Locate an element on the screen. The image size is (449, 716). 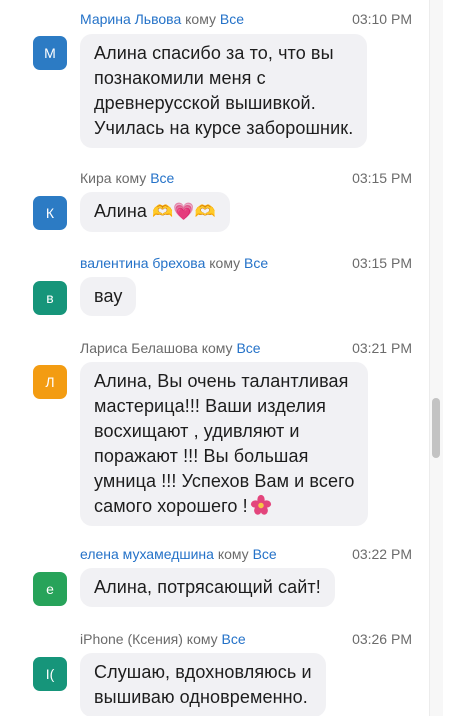
sender-name: Марина Львова is located at coordinates (130, 19).